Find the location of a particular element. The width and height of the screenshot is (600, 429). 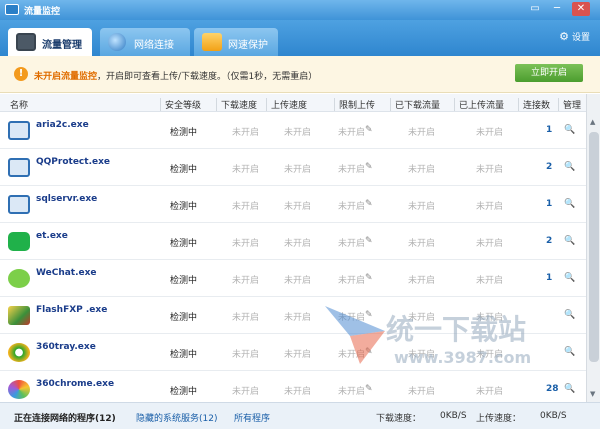

column-upload-speed: 上传速度 is located at coordinates (286, 104).